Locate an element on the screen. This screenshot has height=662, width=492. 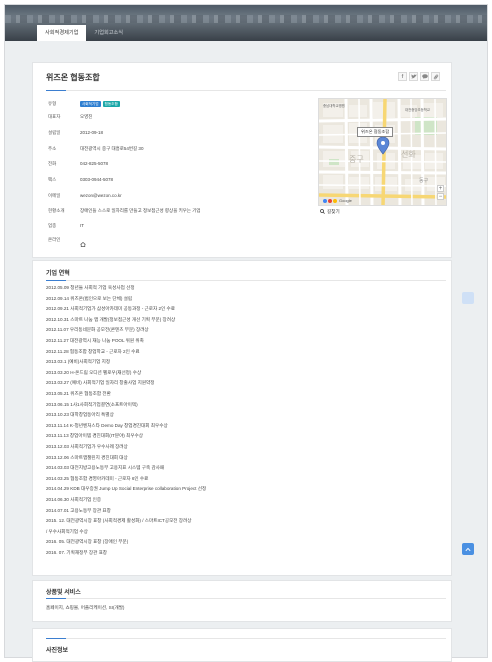
kakao-icon is located at coordinates (424, 76).